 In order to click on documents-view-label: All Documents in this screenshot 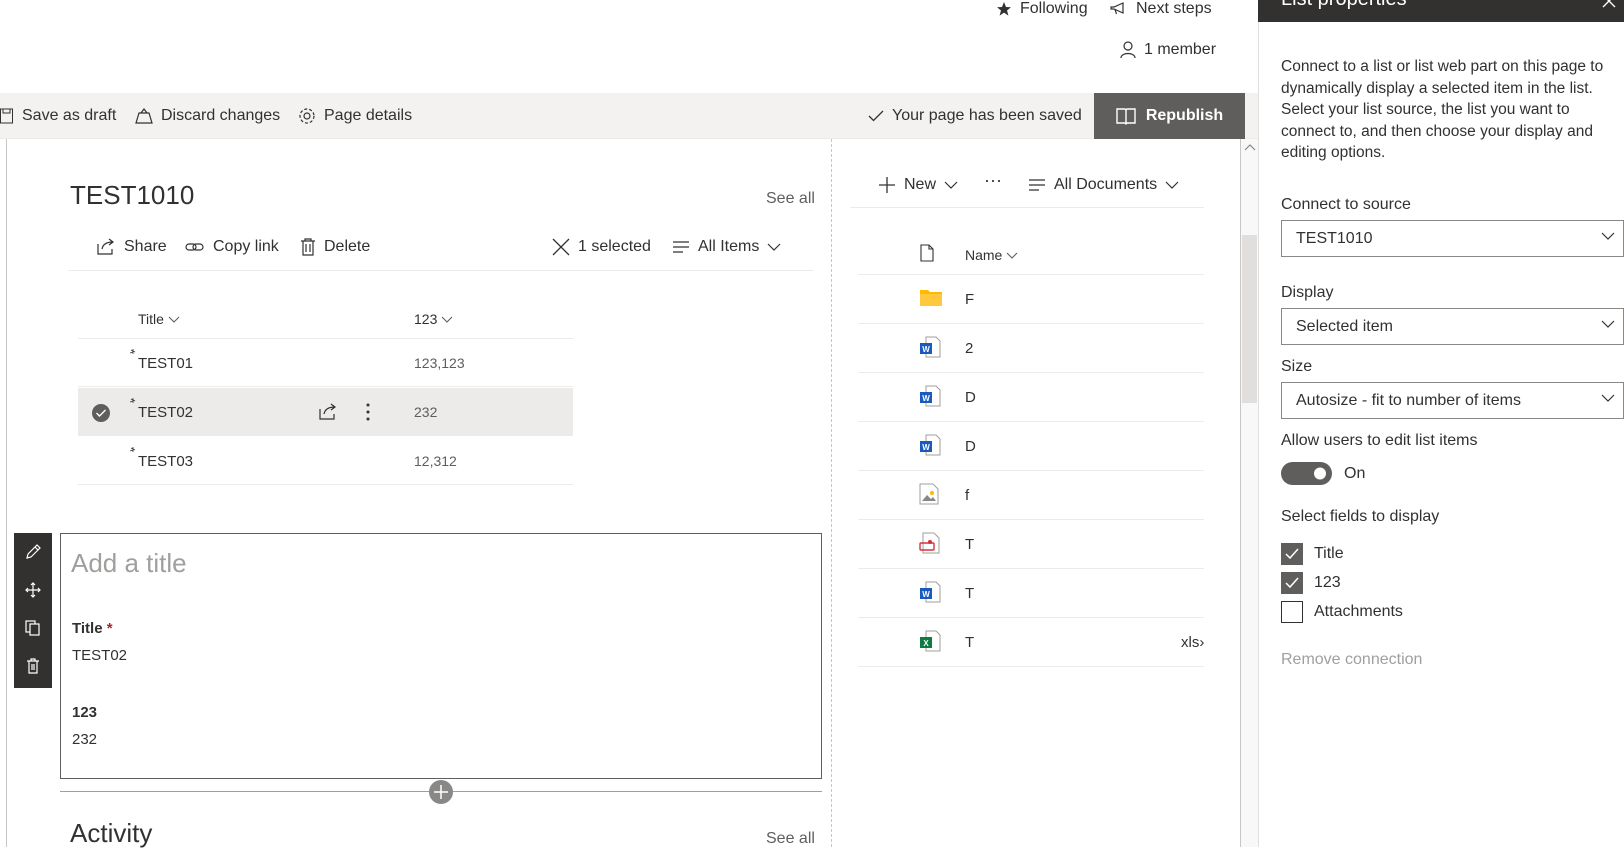, I will do `click(1106, 184)`.